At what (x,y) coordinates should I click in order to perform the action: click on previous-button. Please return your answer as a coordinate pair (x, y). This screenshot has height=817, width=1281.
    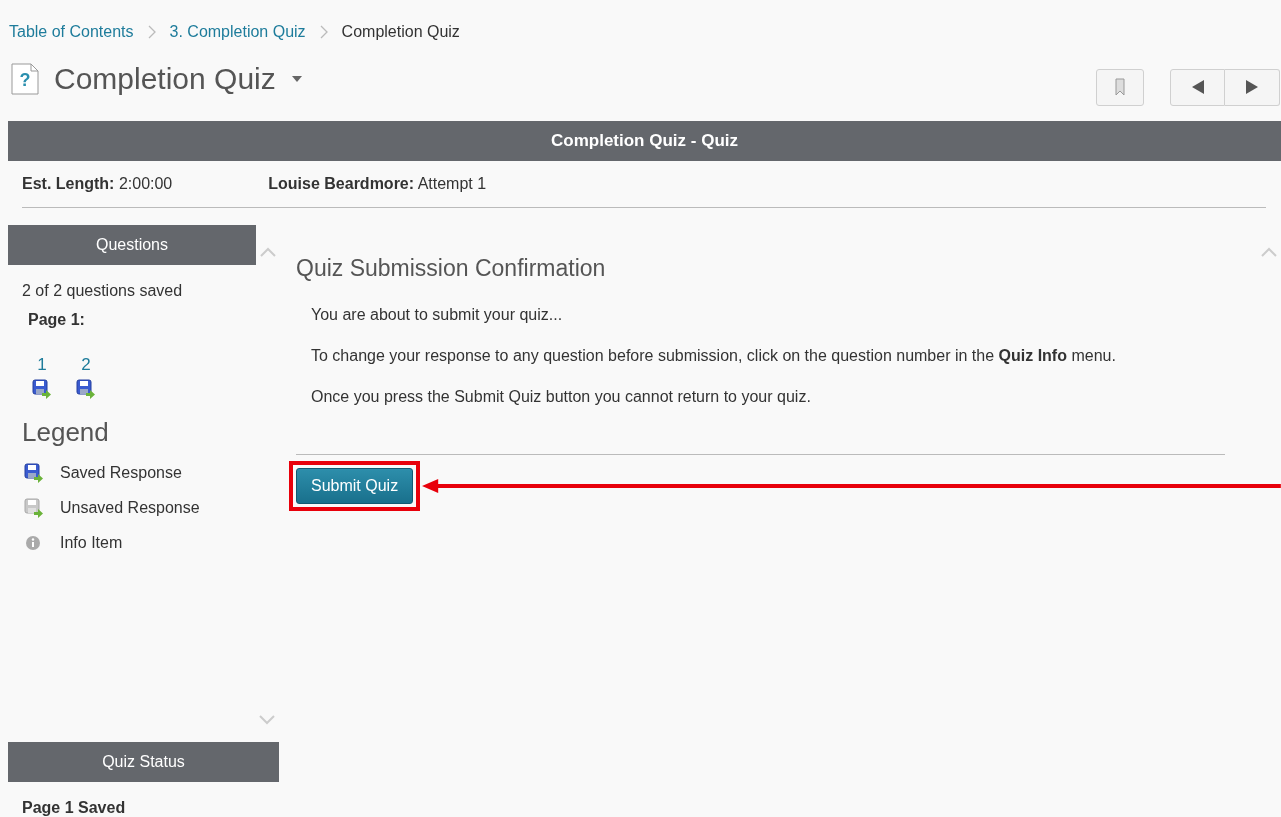
    Looking at the image, I should click on (1197, 87).